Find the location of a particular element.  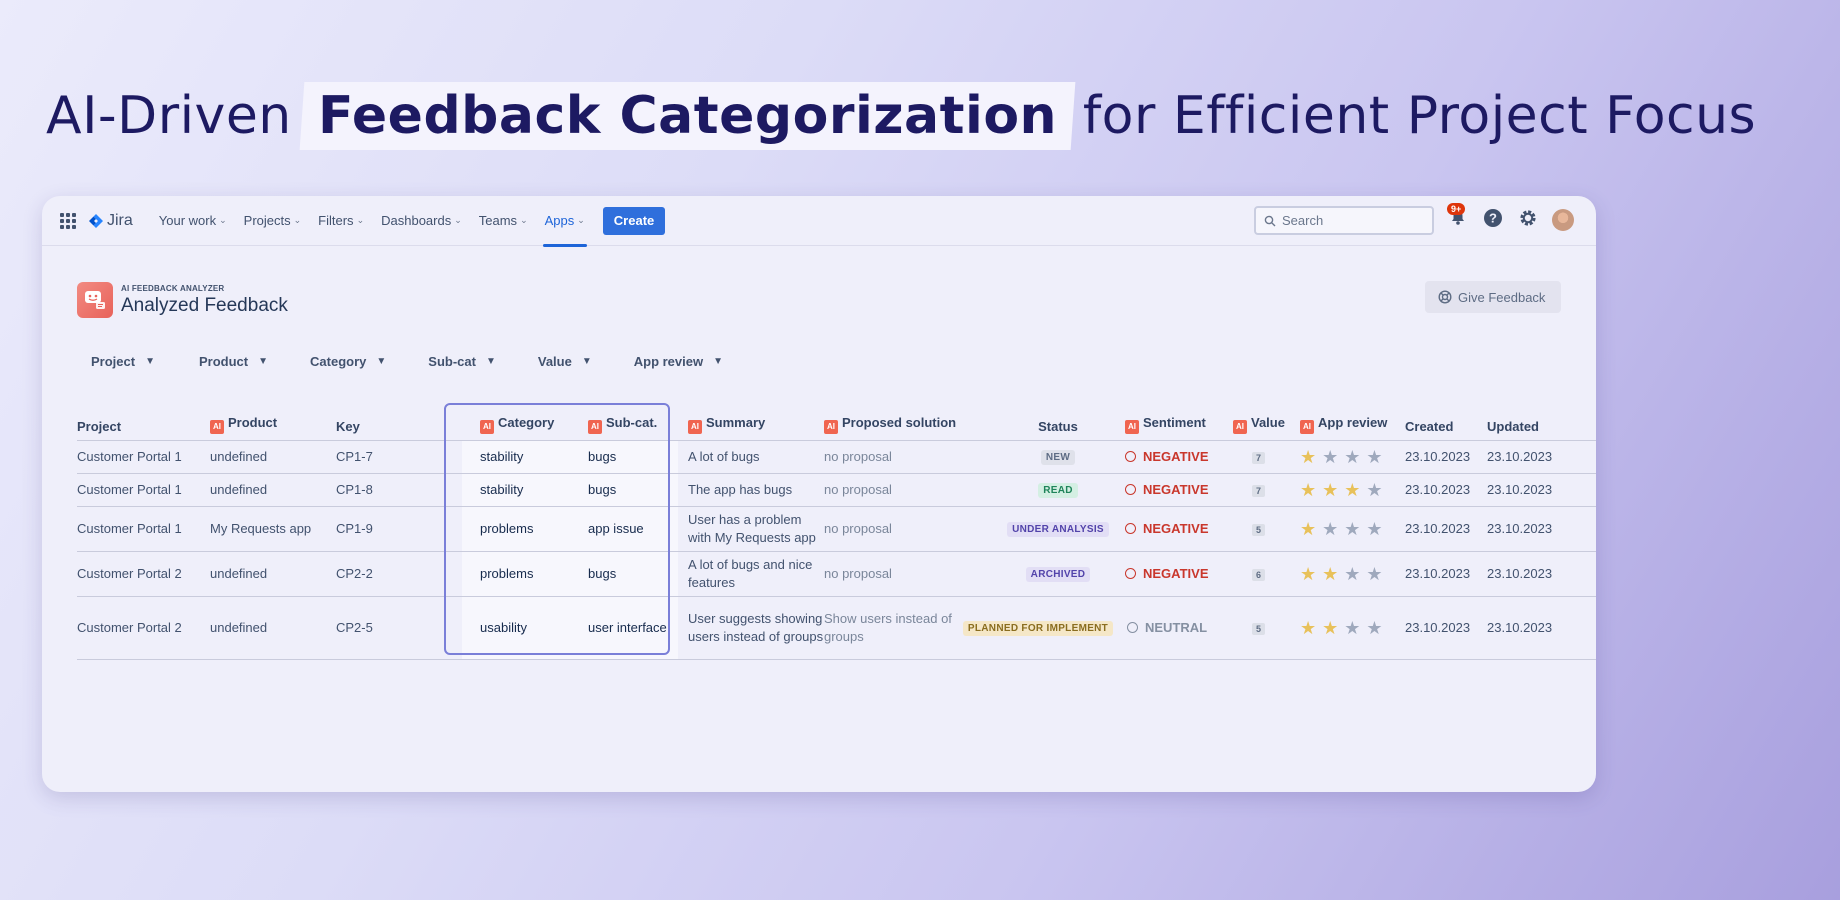

headline-suffix: for Efficient Project Focus is located at coordinates (1419, 116).